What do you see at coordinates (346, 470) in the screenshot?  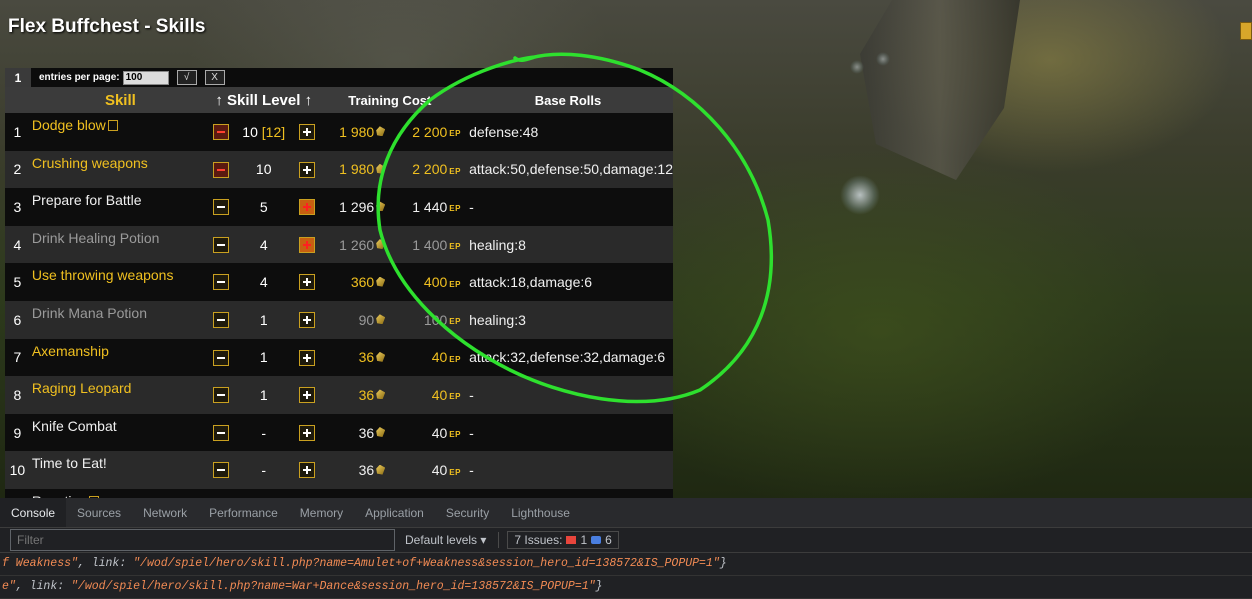 I see `cost-gold: 36` at bounding box center [346, 470].